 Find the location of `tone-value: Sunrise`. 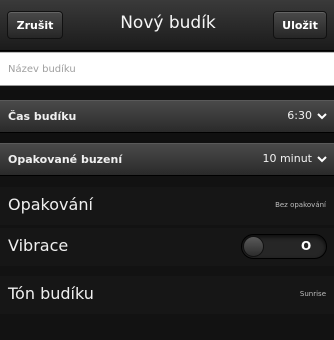

tone-value: Sunrise is located at coordinates (312, 294).